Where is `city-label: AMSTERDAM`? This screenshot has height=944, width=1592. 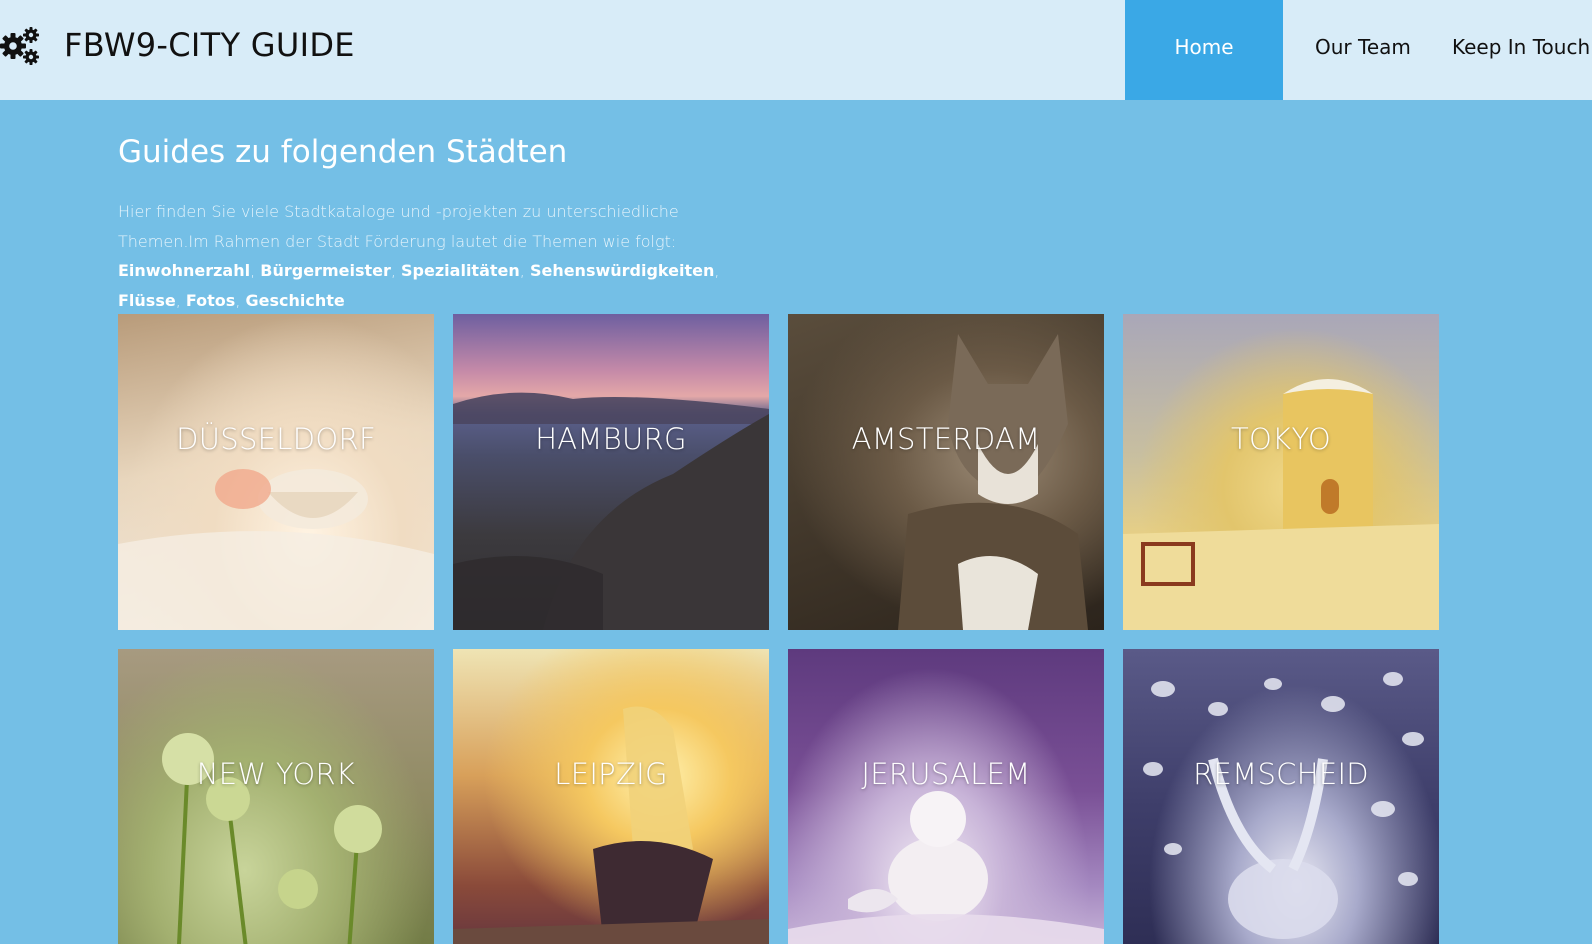 city-label: AMSTERDAM is located at coordinates (946, 439).